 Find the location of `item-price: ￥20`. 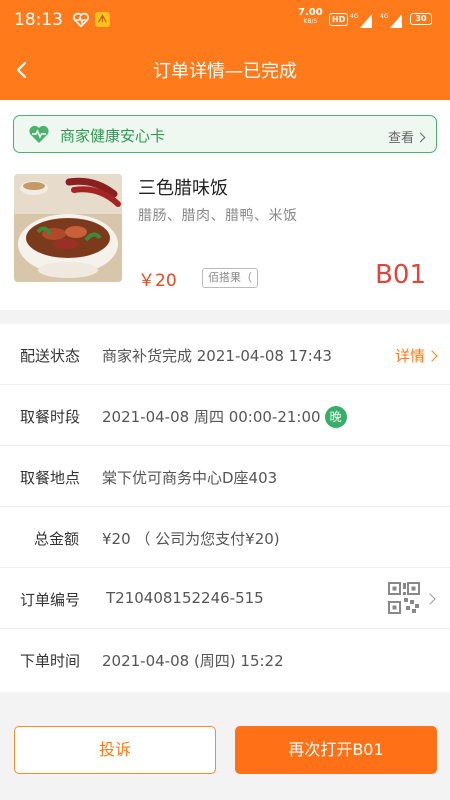

item-price: ￥20 is located at coordinates (157, 281).